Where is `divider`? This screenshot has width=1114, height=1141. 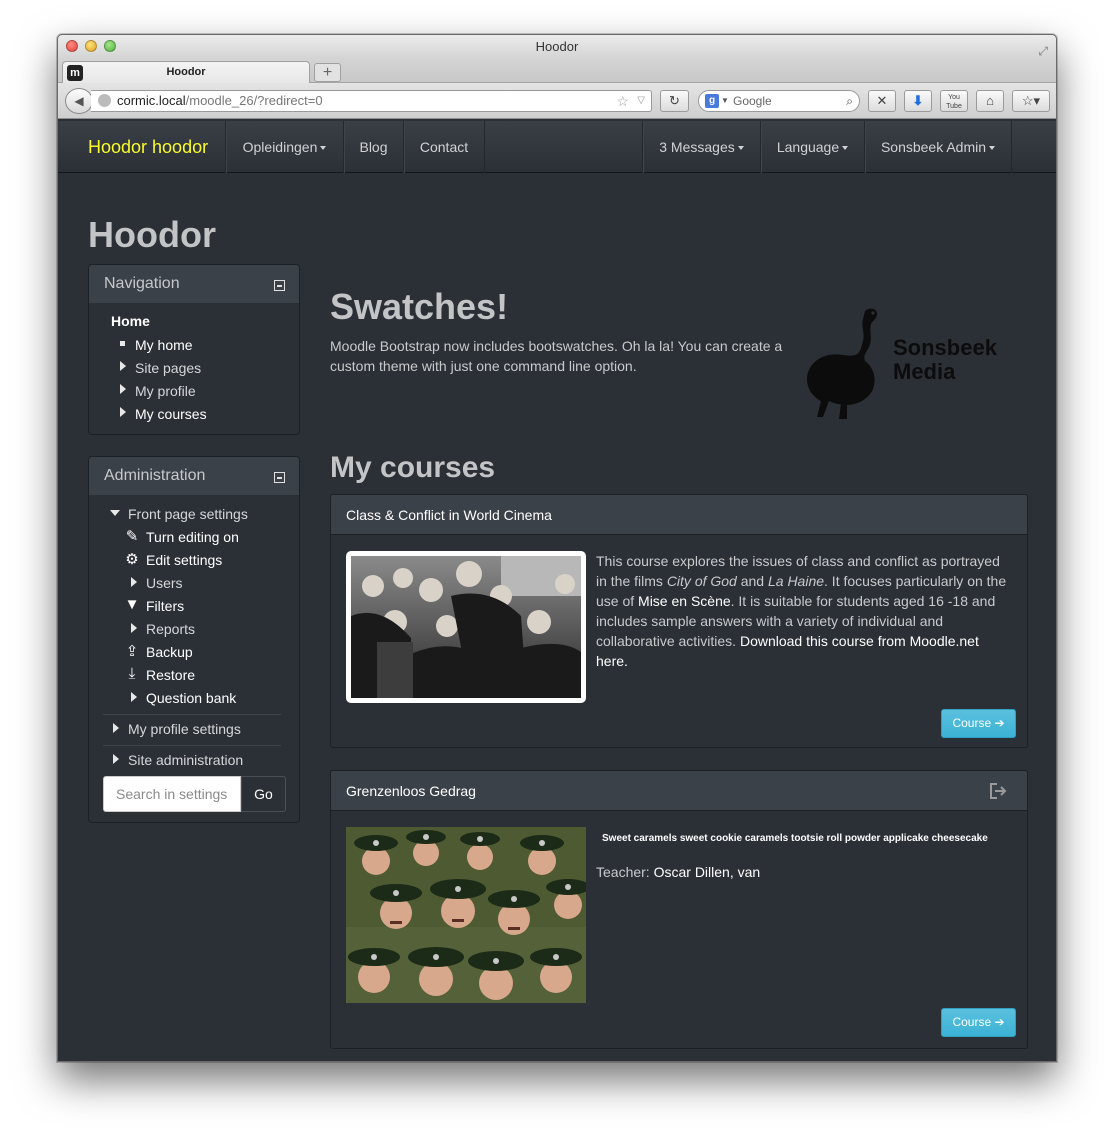 divider is located at coordinates (192, 714).